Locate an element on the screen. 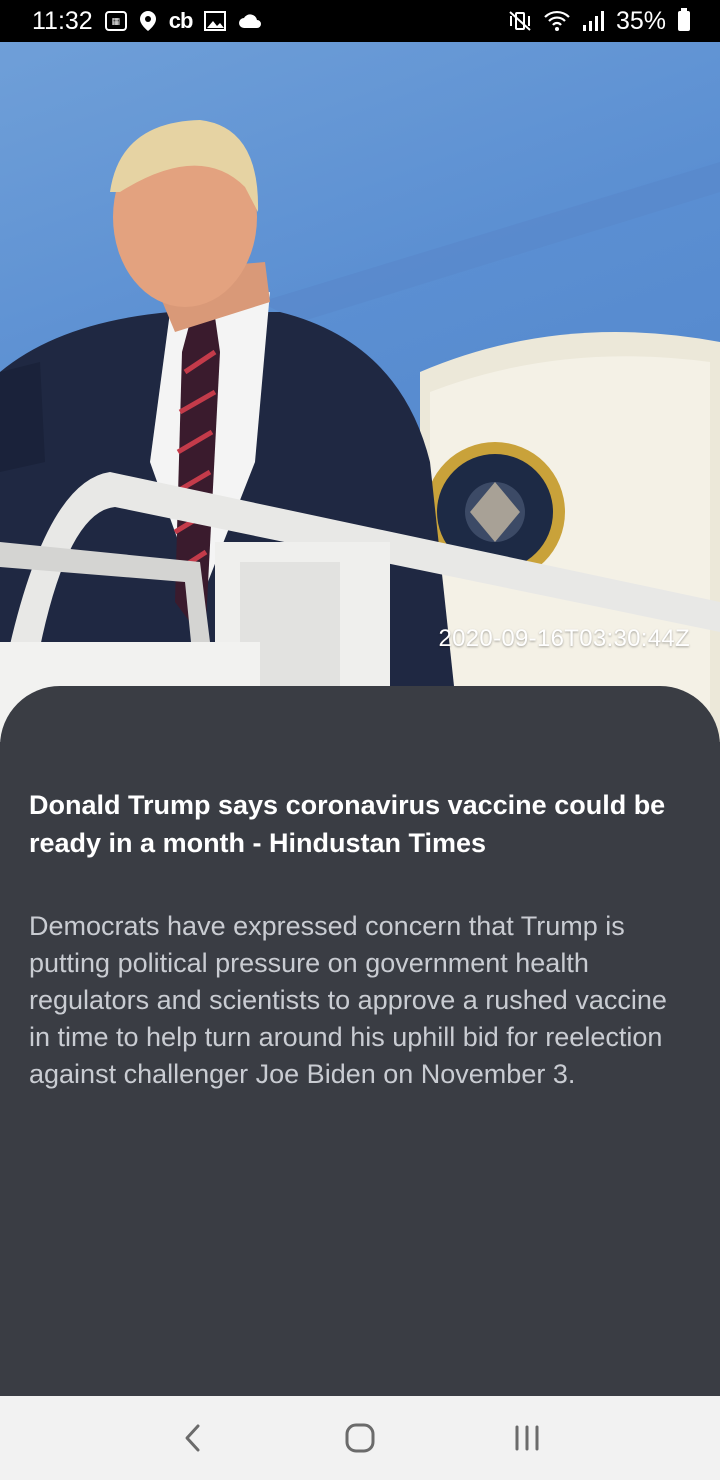  status-bar: 11:32 ▦ cb 35% is located at coordinates (360, 21).